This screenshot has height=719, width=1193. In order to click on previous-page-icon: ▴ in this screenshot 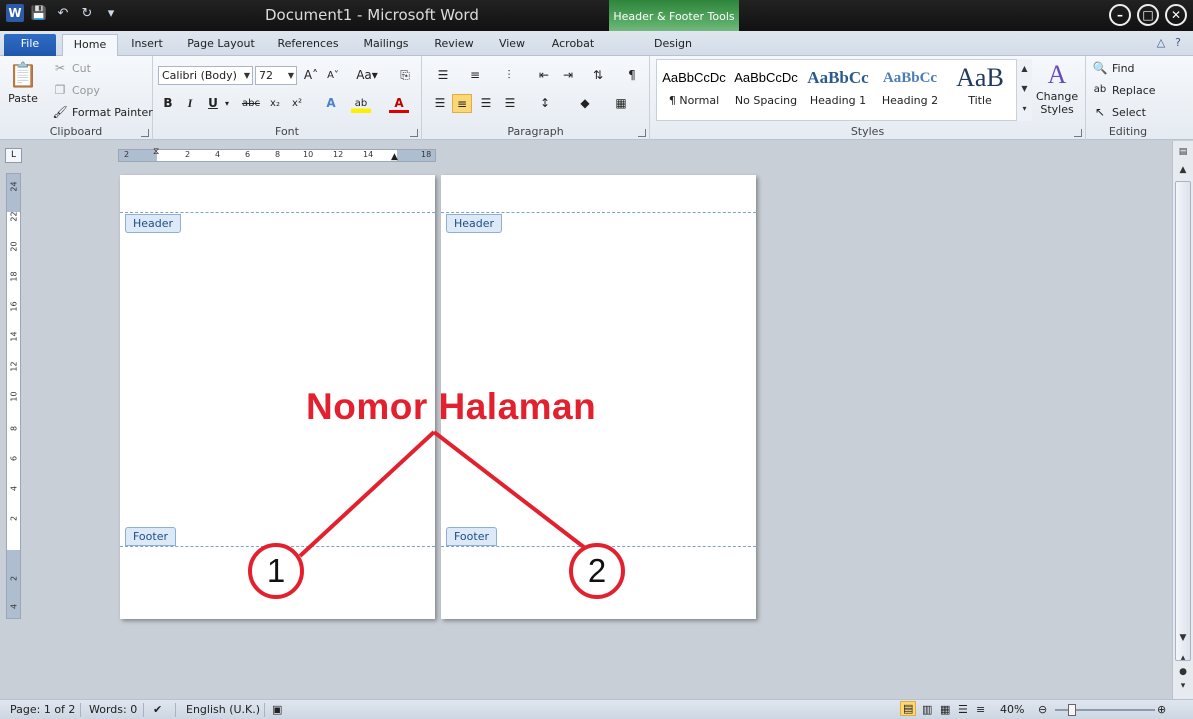, I will do `click(1183, 658)`.